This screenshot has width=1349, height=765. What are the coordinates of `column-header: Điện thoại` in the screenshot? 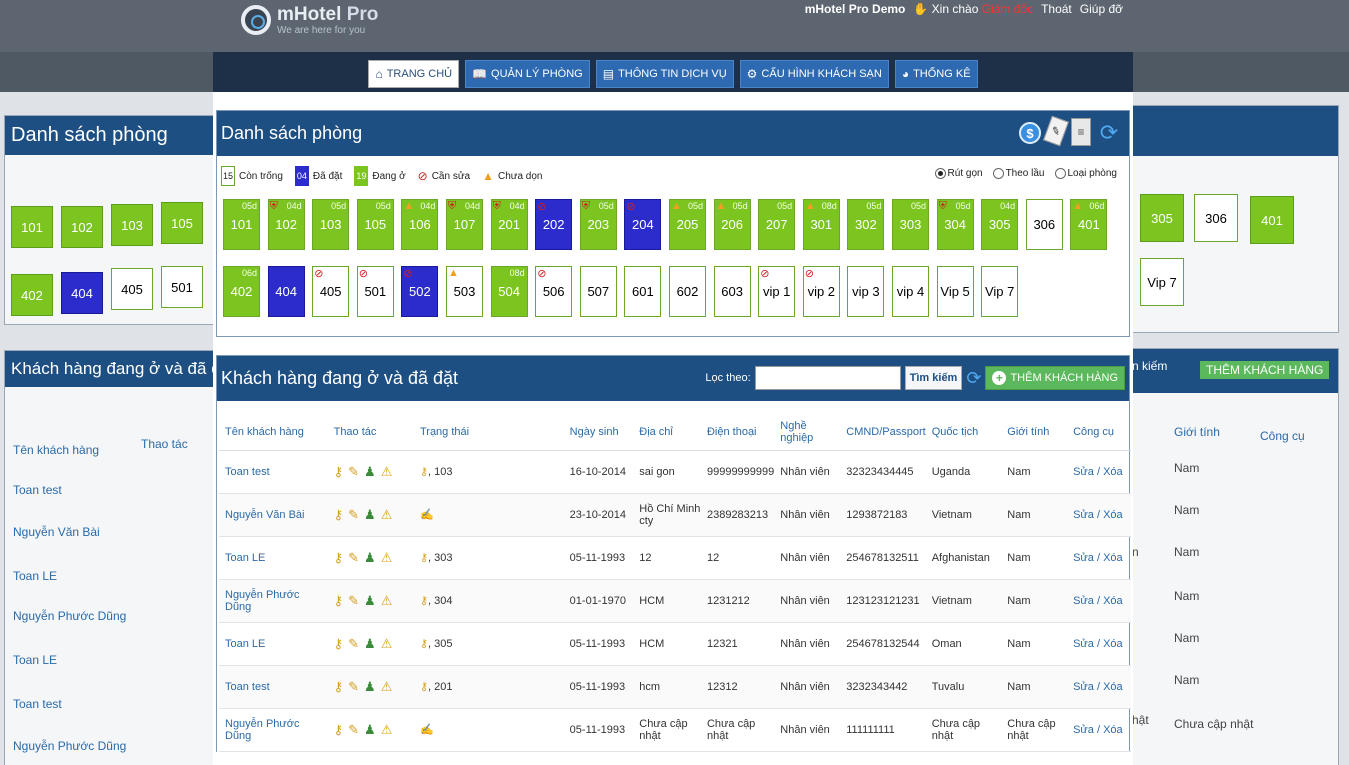 It's located at (737, 433).